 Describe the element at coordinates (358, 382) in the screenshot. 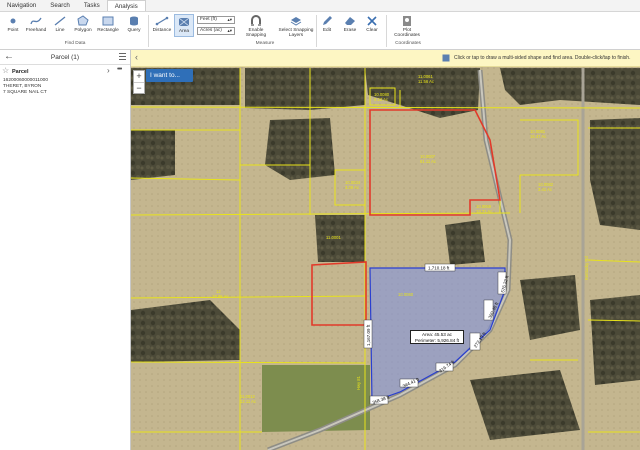

I see `svg-text: Hwy 81` at that location.